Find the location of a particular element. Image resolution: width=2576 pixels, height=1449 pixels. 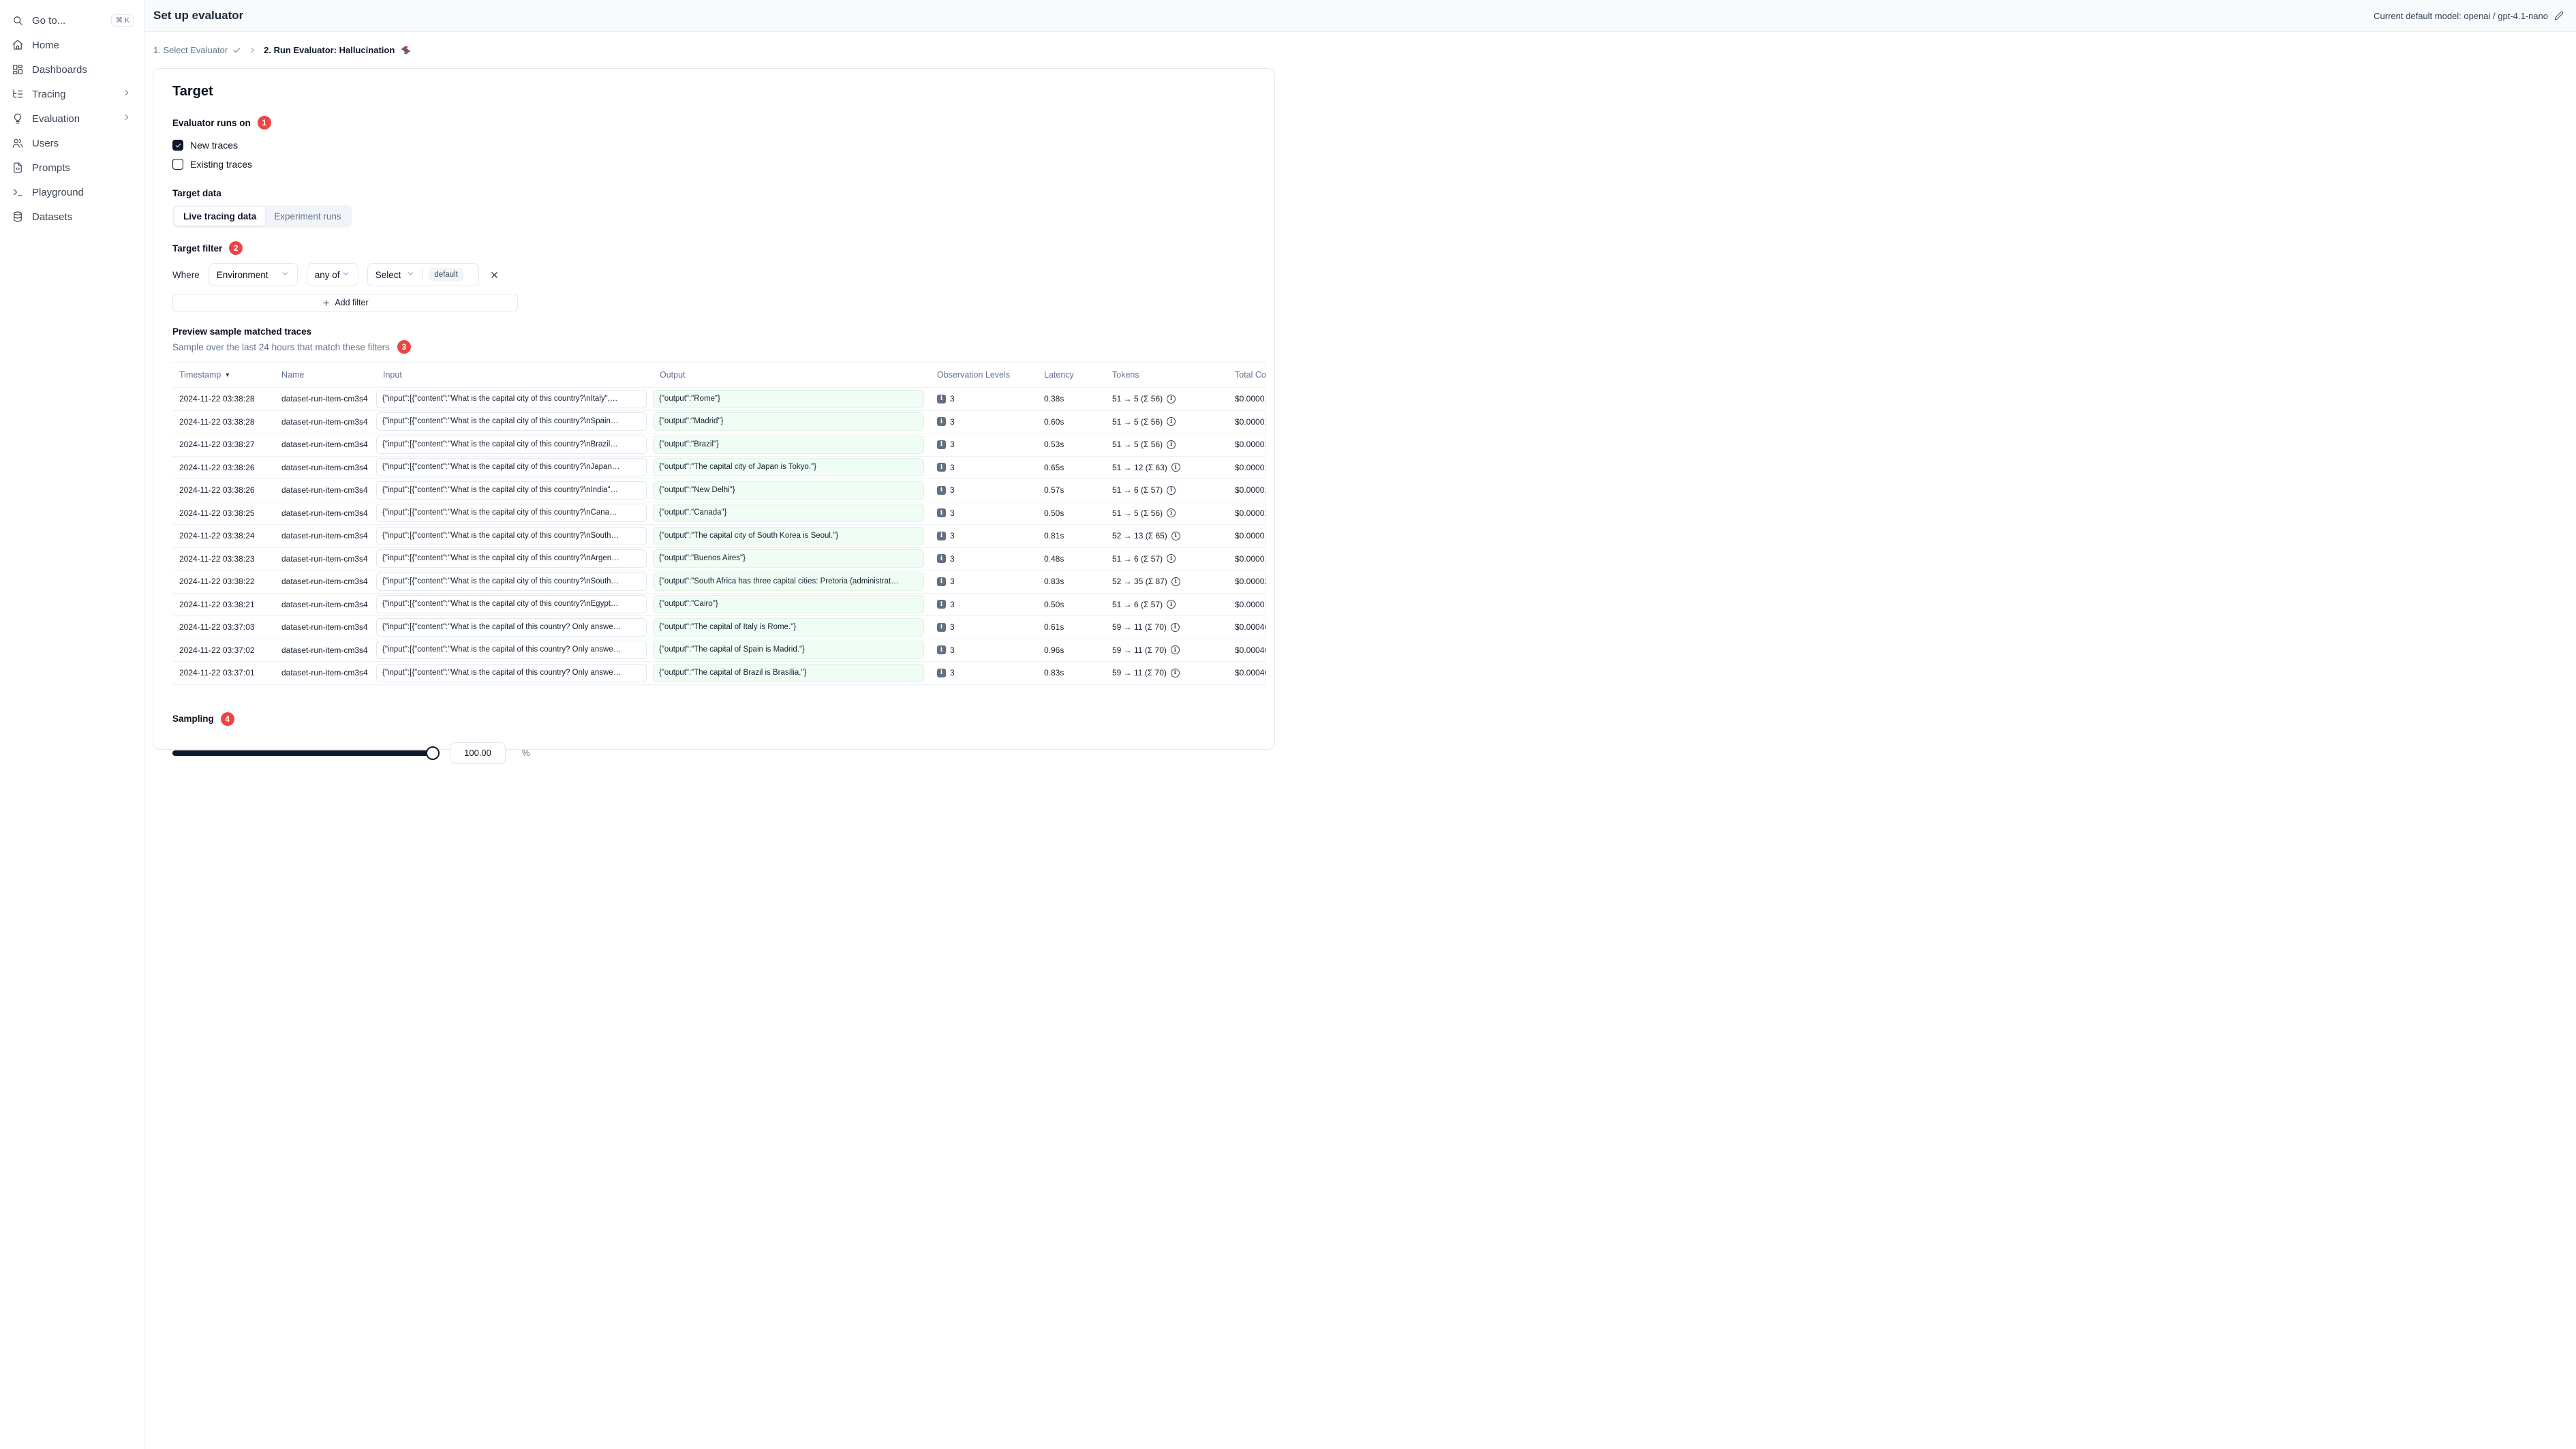

sampling-value-input is located at coordinates (478, 753).